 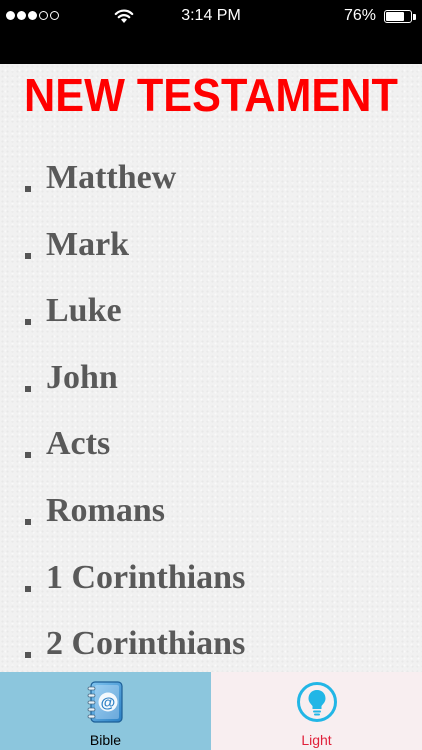 I want to click on tab-light: Light, so click(x=316, y=711).